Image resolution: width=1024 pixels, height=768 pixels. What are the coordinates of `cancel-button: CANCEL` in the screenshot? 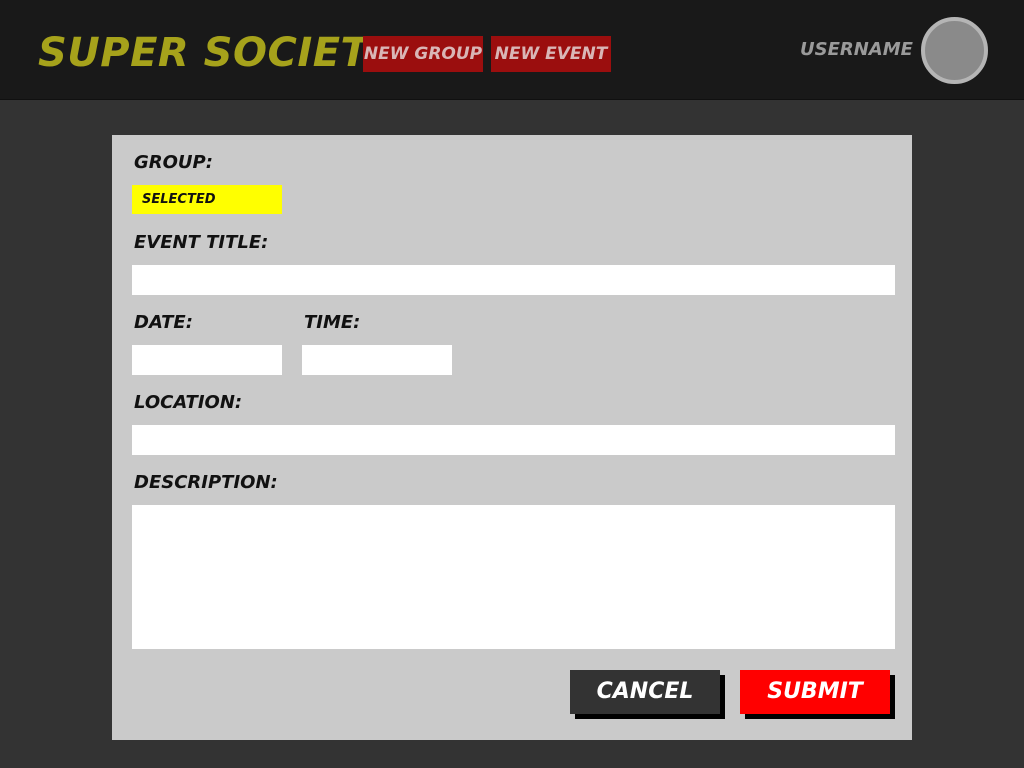 It's located at (645, 692).